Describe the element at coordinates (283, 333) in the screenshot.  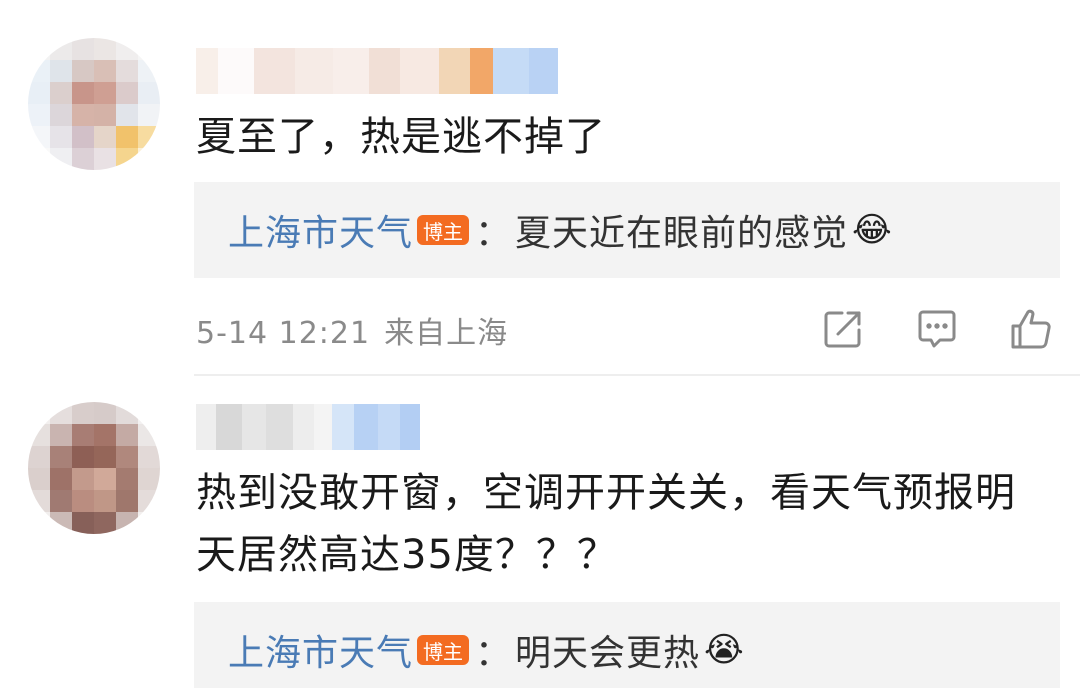
I see `comment-timestamp: 5-14 12:21` at that location.